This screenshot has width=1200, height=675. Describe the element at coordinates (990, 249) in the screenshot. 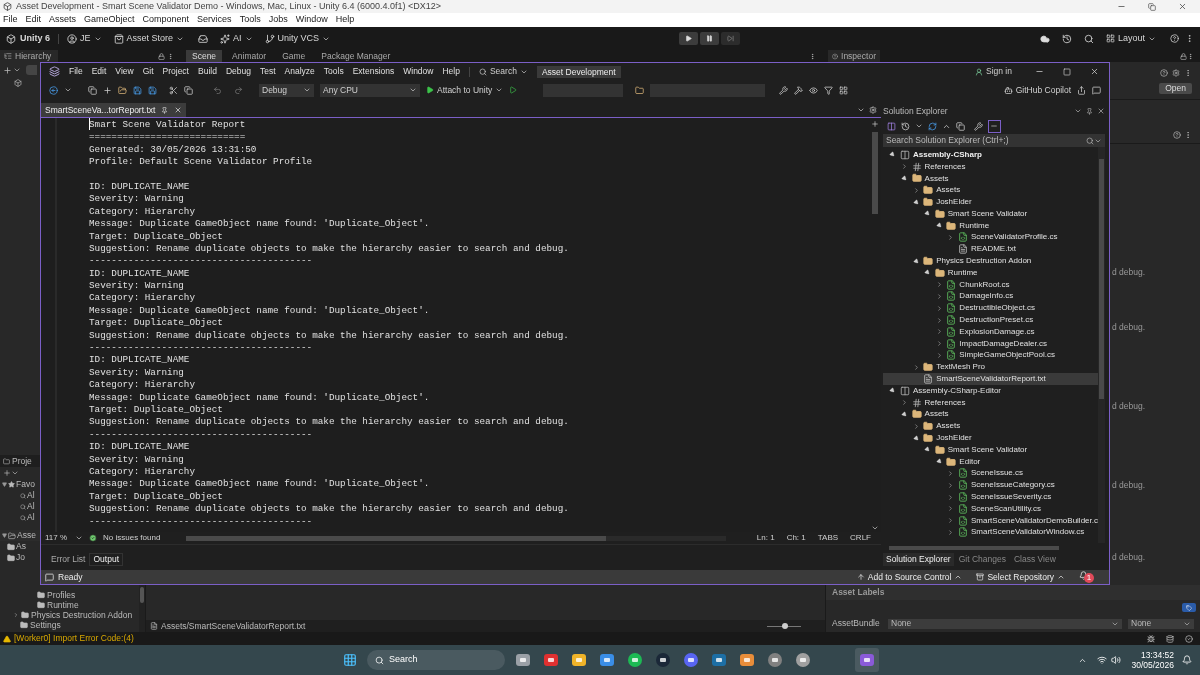

I see `tree-item: README.txt` at that location.